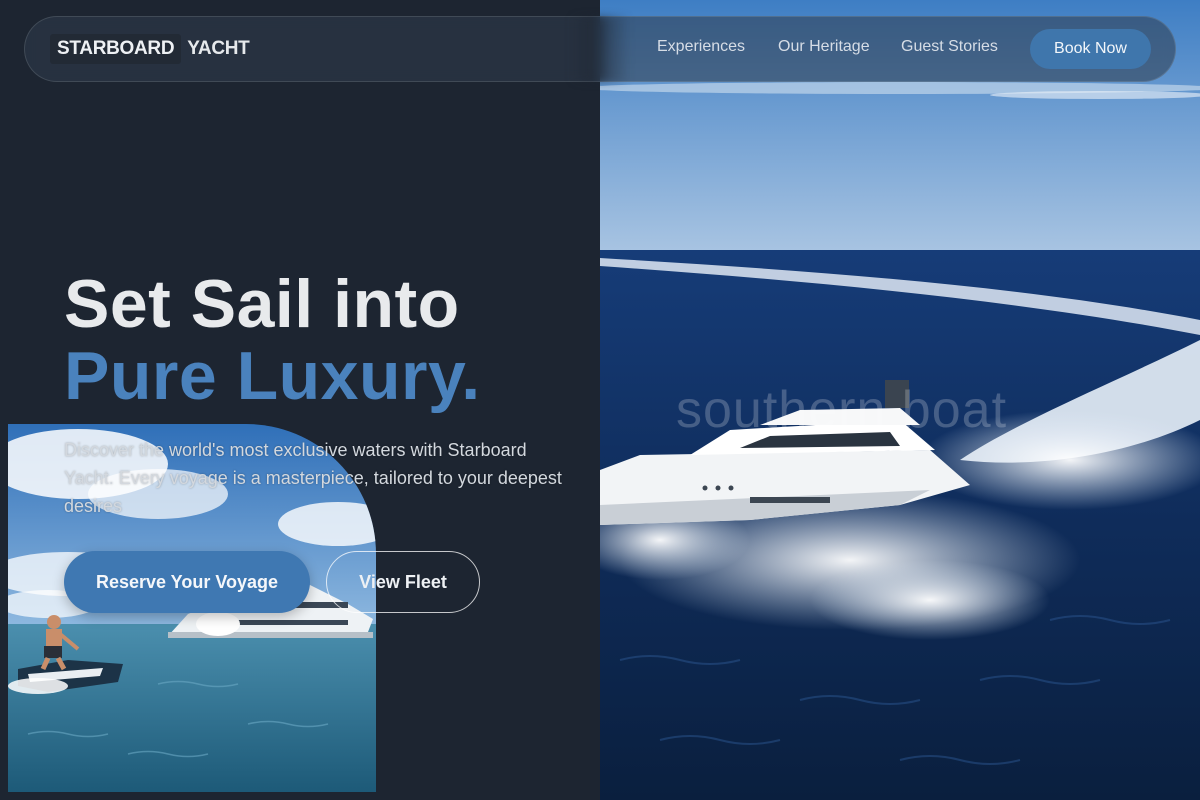  Describe the element at coordinates (218, 48) in the screenshot. I see `brand-logo-text: YACHT` at that location.